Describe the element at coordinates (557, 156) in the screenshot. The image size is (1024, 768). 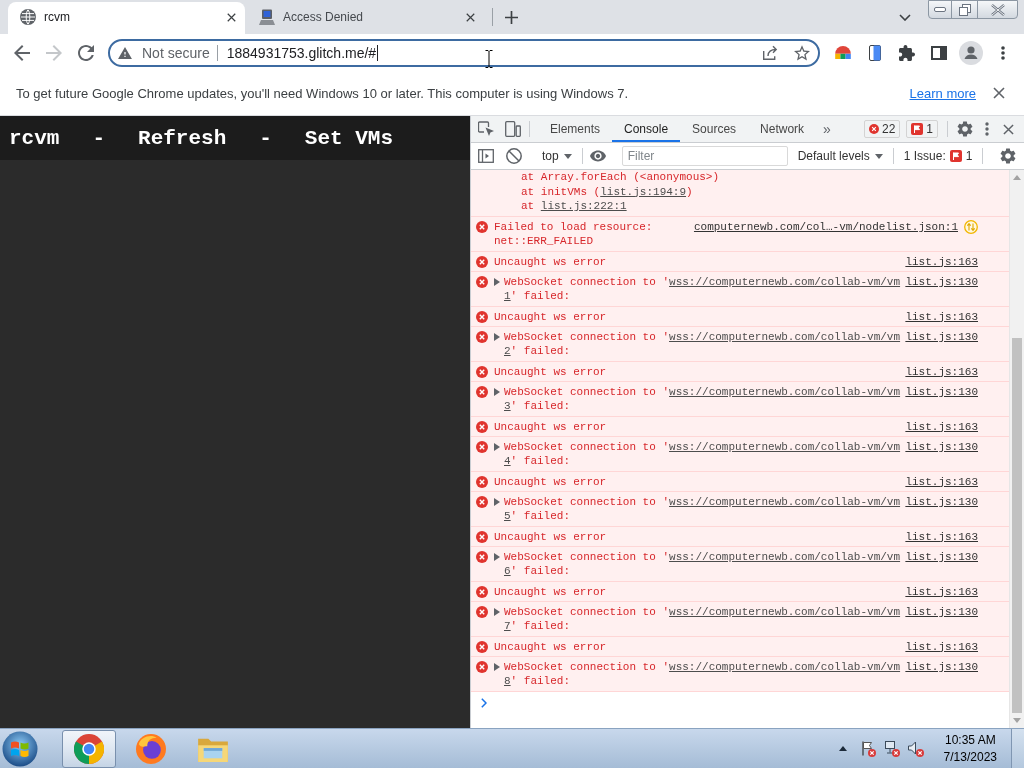
I see `context-dropdown: top` at that location.